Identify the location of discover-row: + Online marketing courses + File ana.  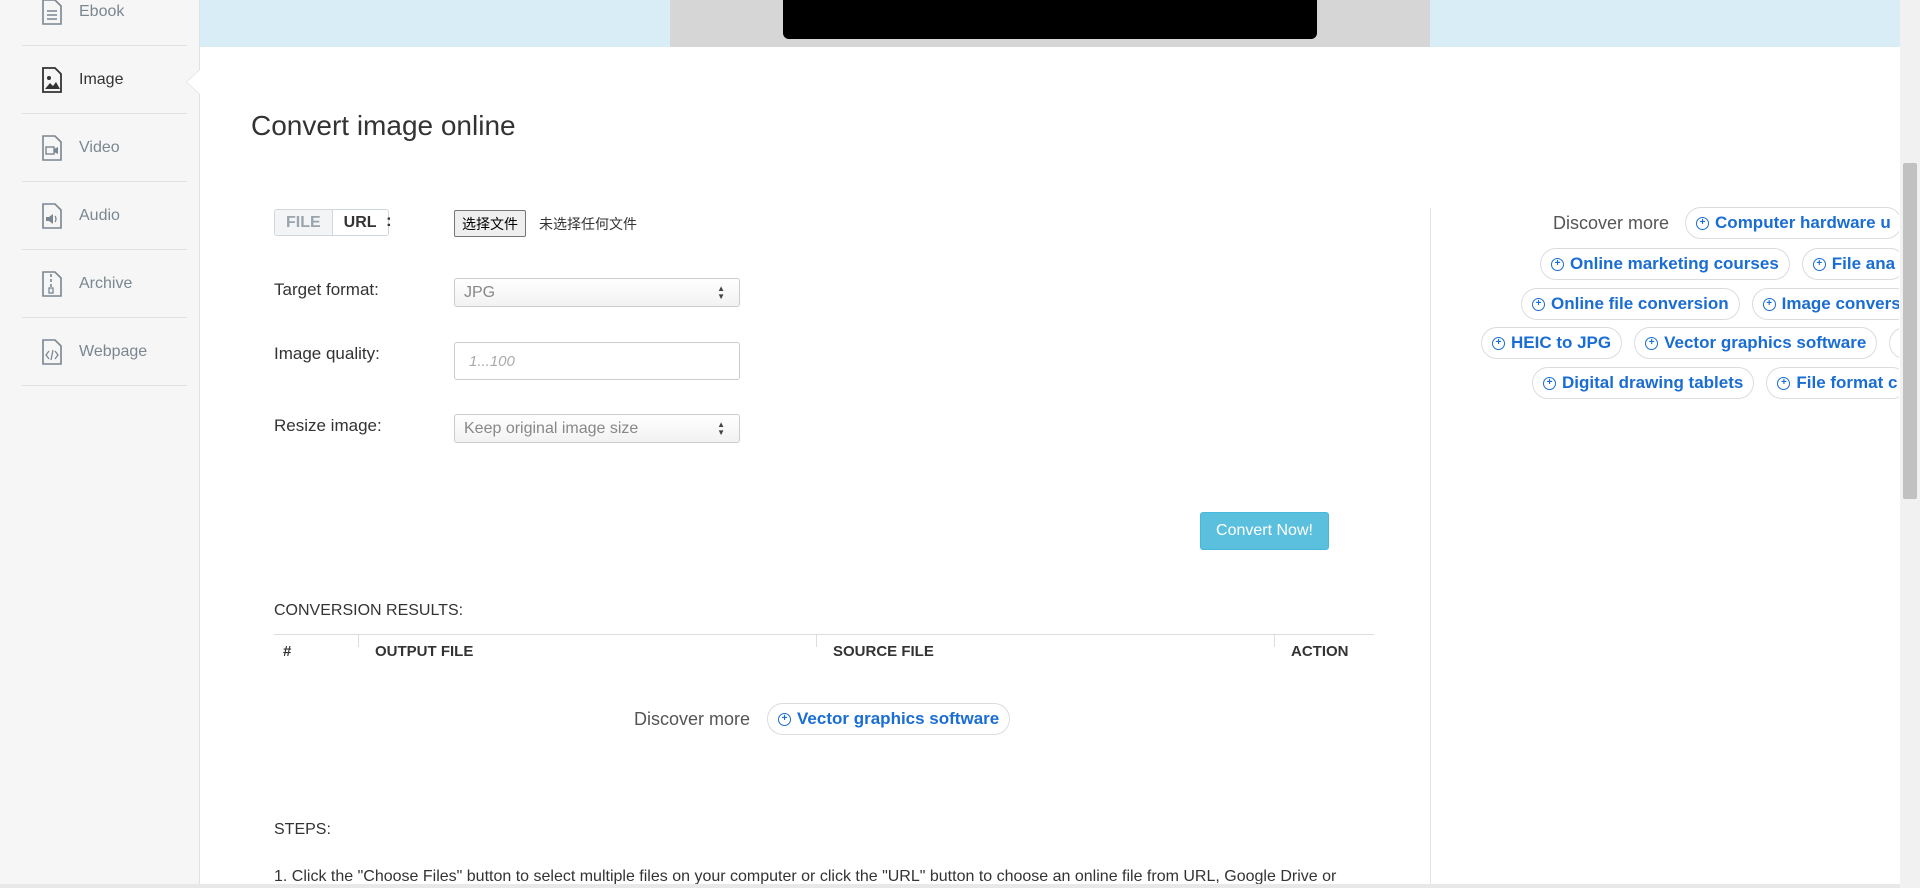
(1719, 264).